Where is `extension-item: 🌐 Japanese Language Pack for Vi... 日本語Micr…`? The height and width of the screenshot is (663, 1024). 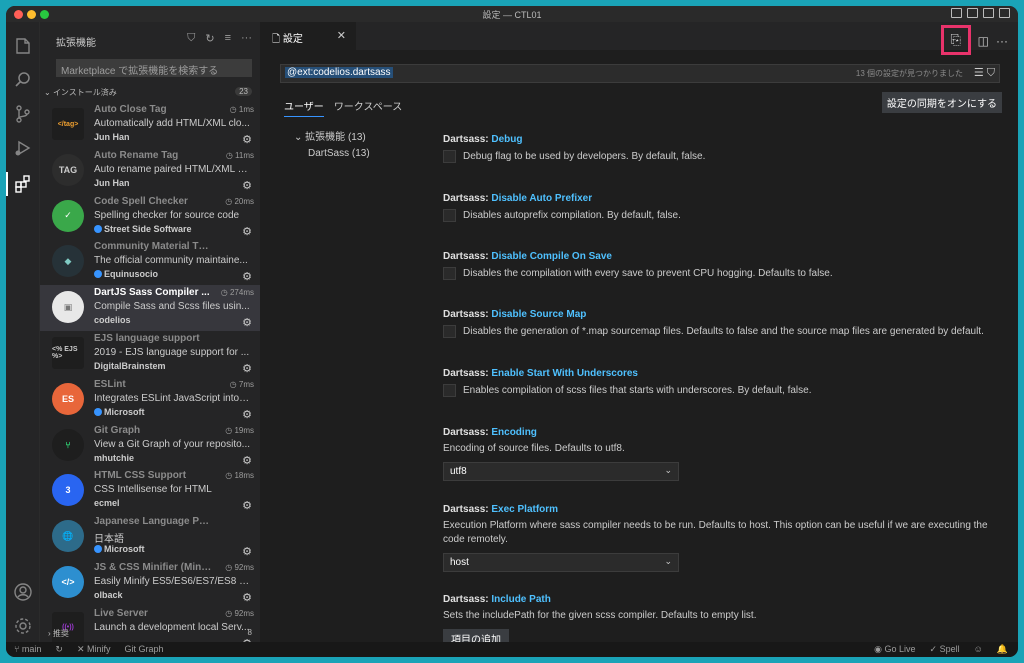 extension-item: 🌐 Japanese Language Pack for Vi... 日本語Micr… is located at coordinates (150, 537).